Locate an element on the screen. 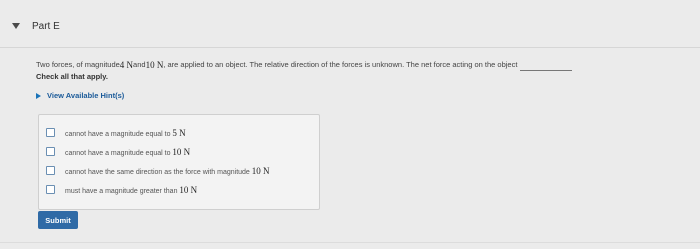  option-1: cannot have a magnitude equal to 5 N is located at coordinates (179, 132).